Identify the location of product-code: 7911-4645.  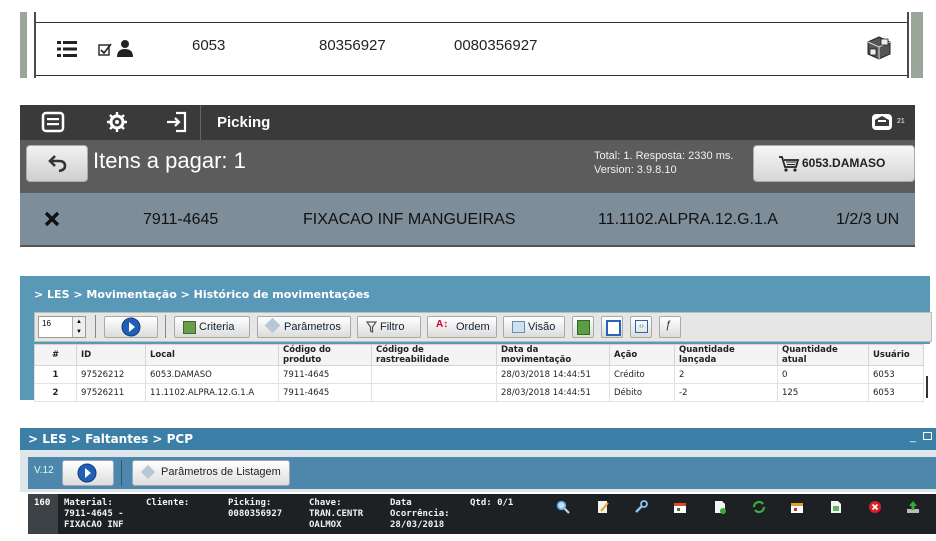
(325, 374).